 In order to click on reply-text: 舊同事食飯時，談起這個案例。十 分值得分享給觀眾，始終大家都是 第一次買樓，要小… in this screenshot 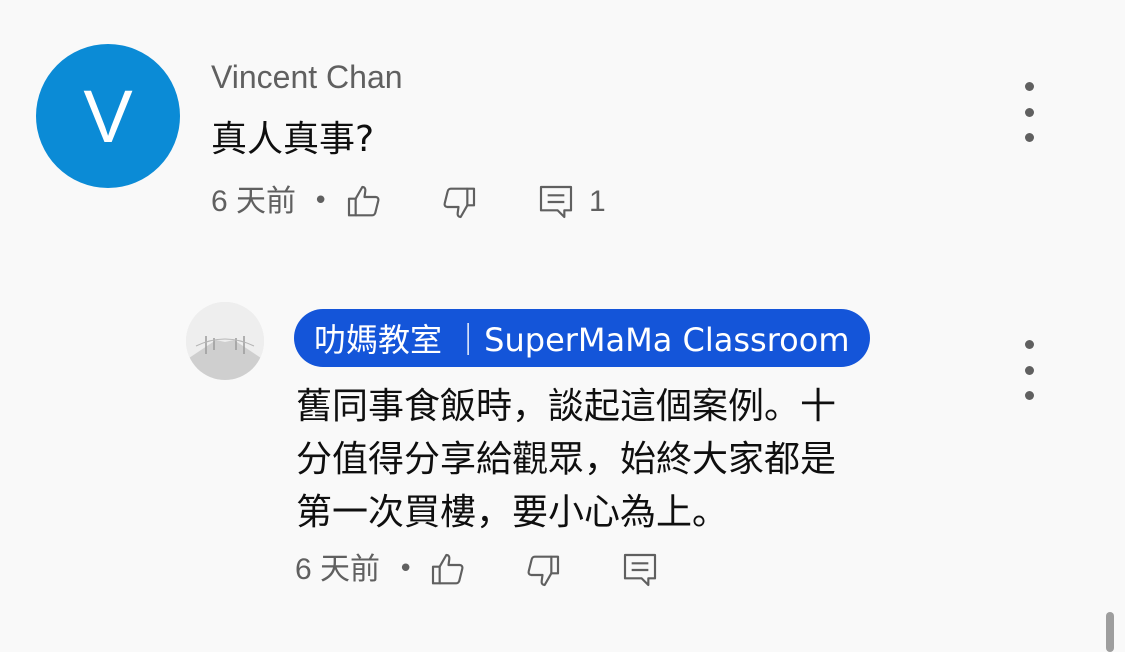, I will do `click(566, 459)`.